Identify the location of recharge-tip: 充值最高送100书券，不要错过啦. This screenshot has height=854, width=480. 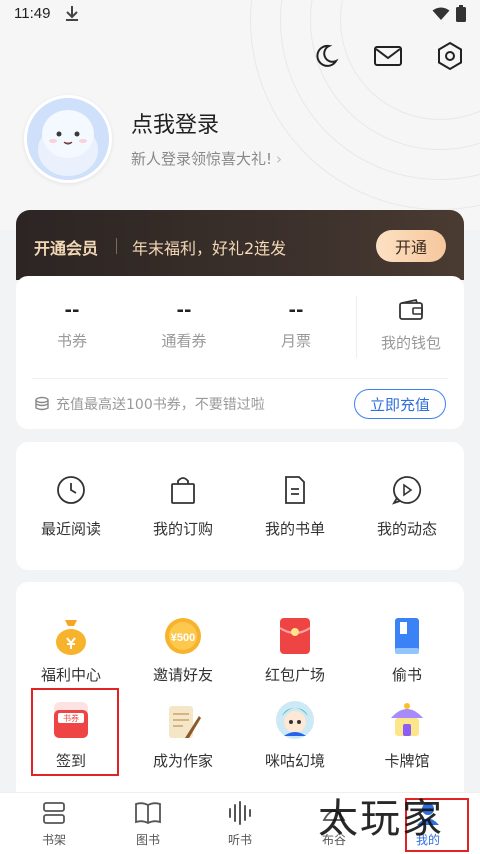
(149, 404).